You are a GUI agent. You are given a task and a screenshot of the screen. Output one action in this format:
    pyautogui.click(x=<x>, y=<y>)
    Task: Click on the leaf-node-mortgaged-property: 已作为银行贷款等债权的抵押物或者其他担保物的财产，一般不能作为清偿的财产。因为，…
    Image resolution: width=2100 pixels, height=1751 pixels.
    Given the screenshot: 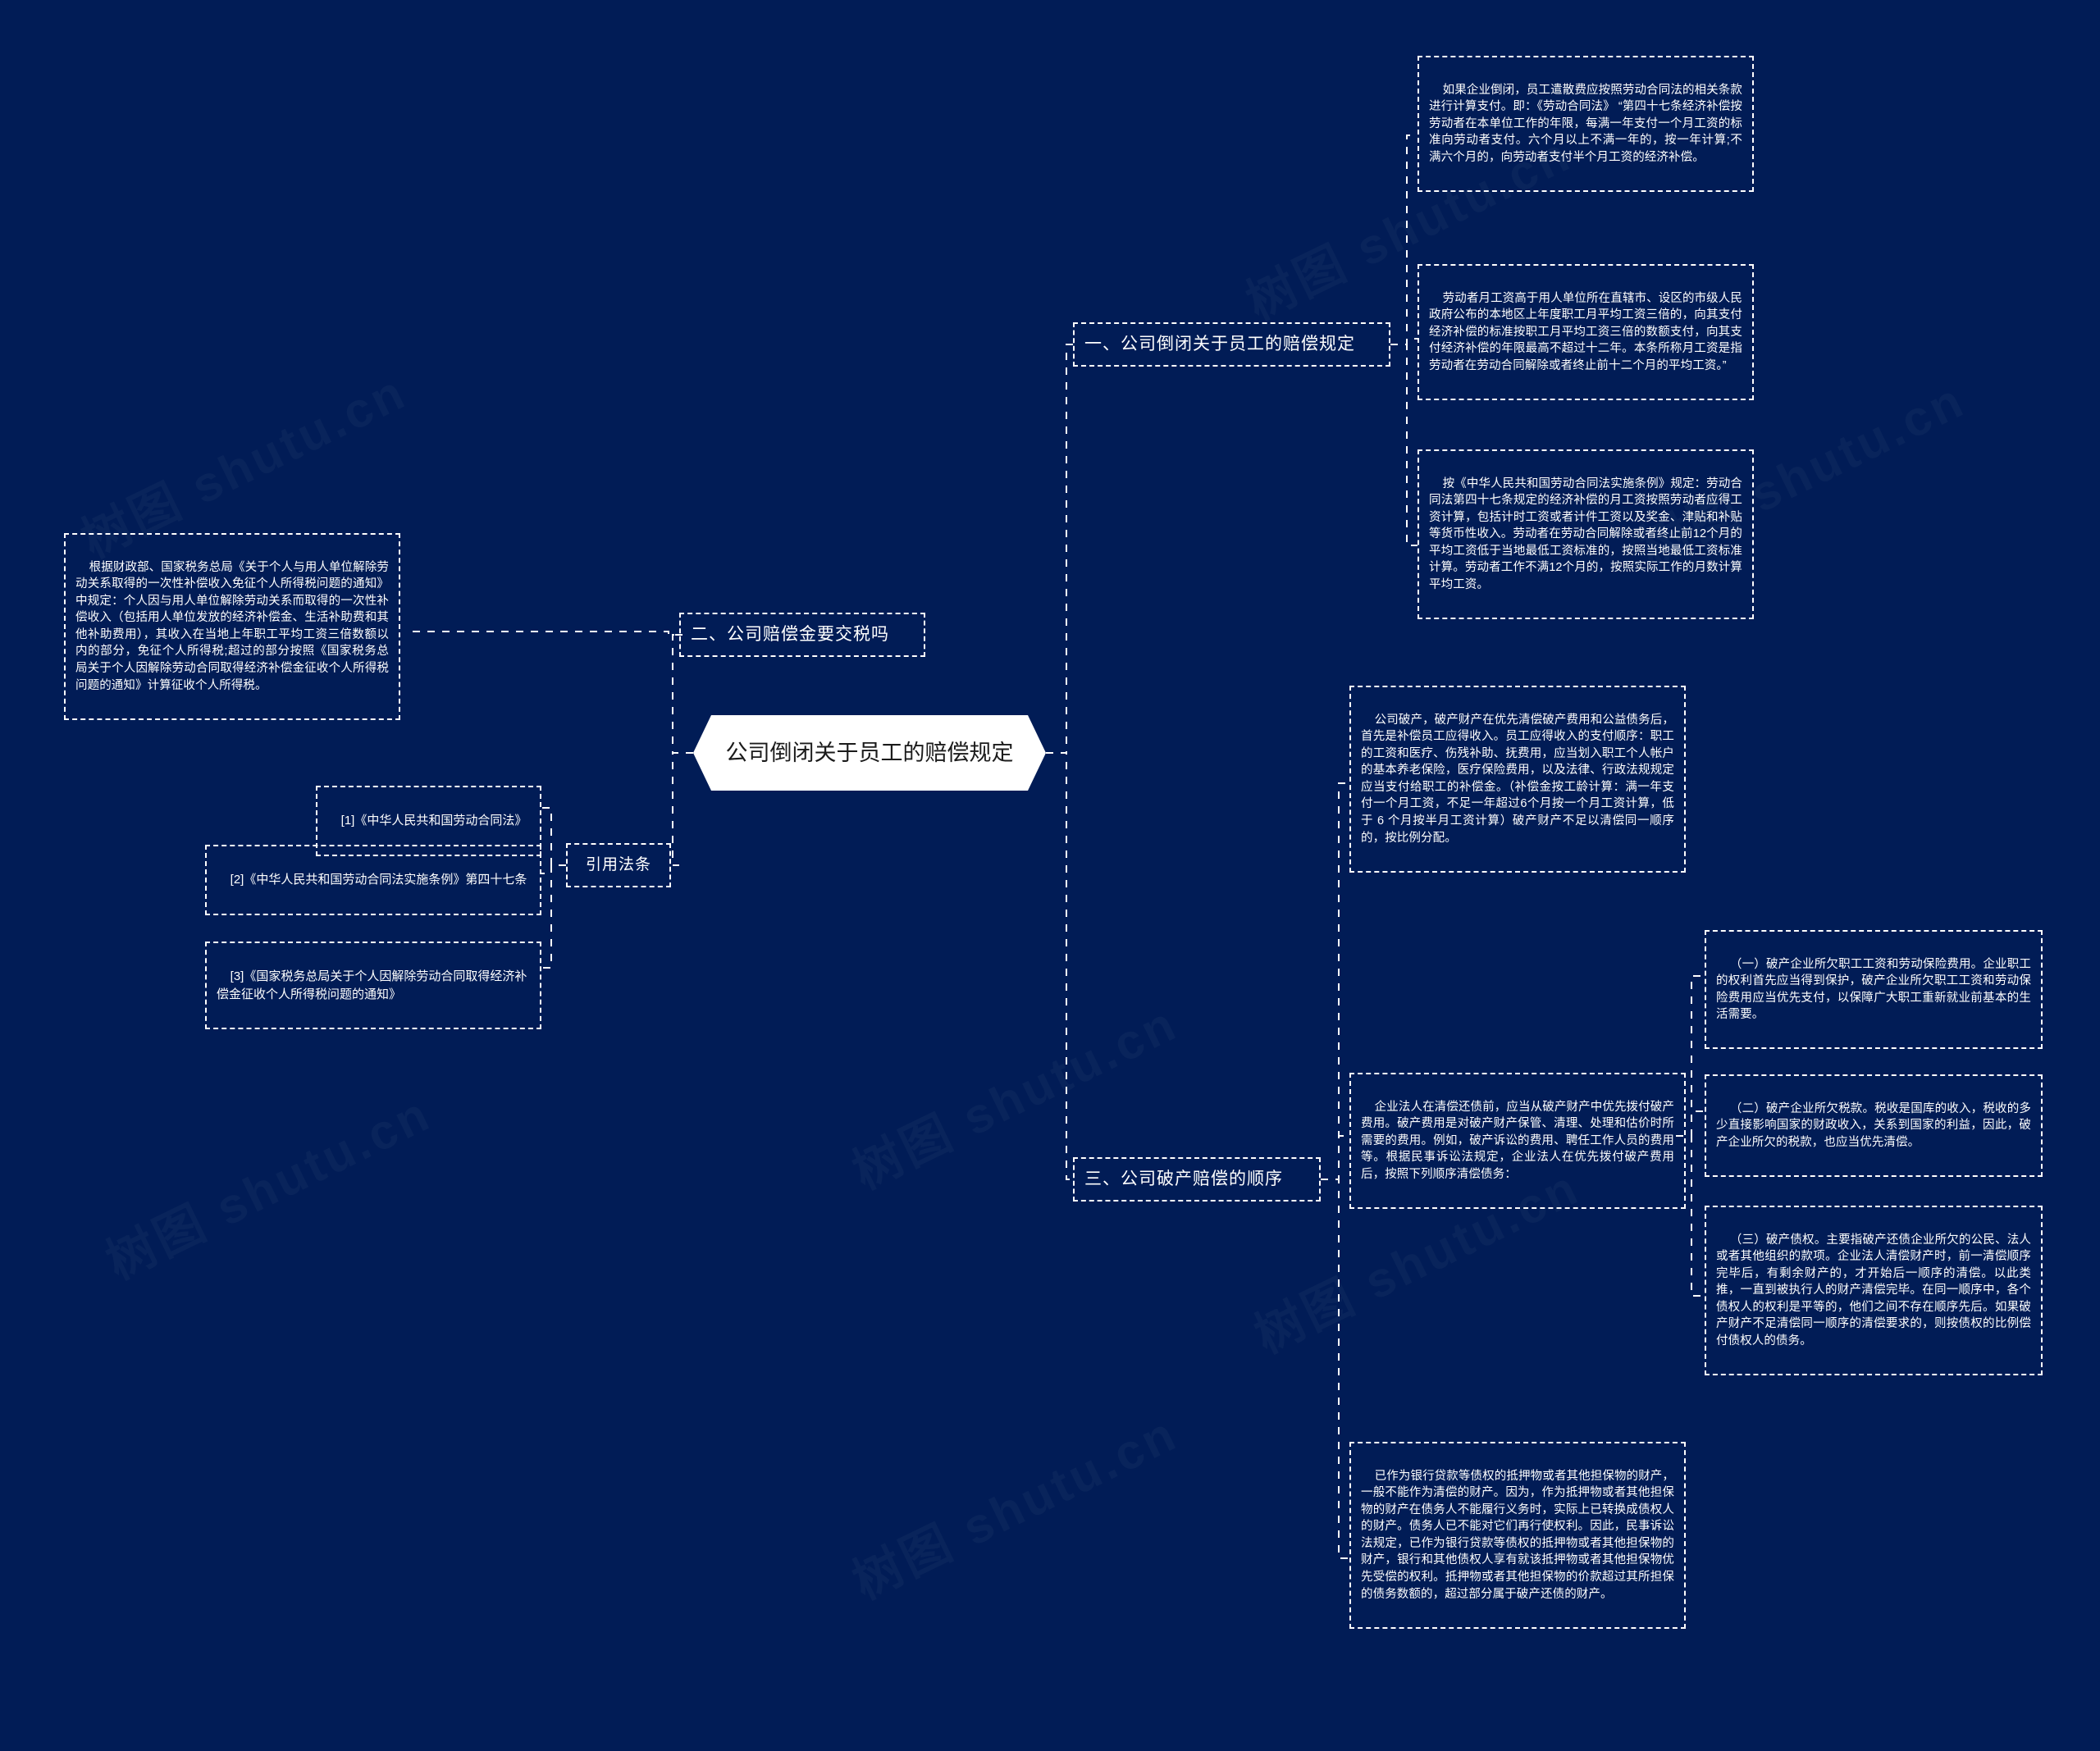 What is the action you would take?
    pyautogui.click(x=1518, y=1536)
    